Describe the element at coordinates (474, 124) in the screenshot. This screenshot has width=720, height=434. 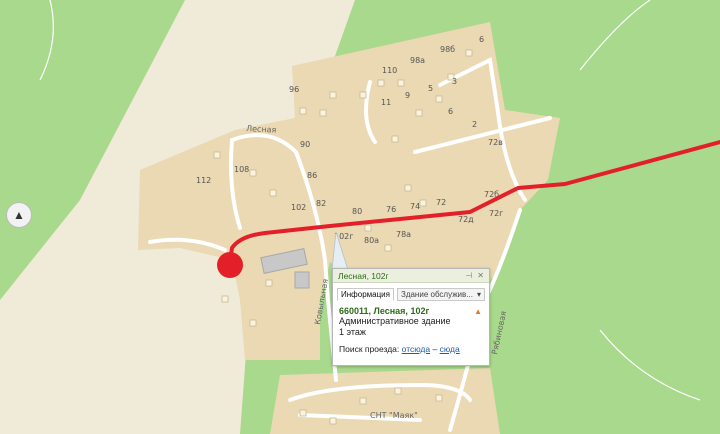
I see `house-number: 2` at that location.